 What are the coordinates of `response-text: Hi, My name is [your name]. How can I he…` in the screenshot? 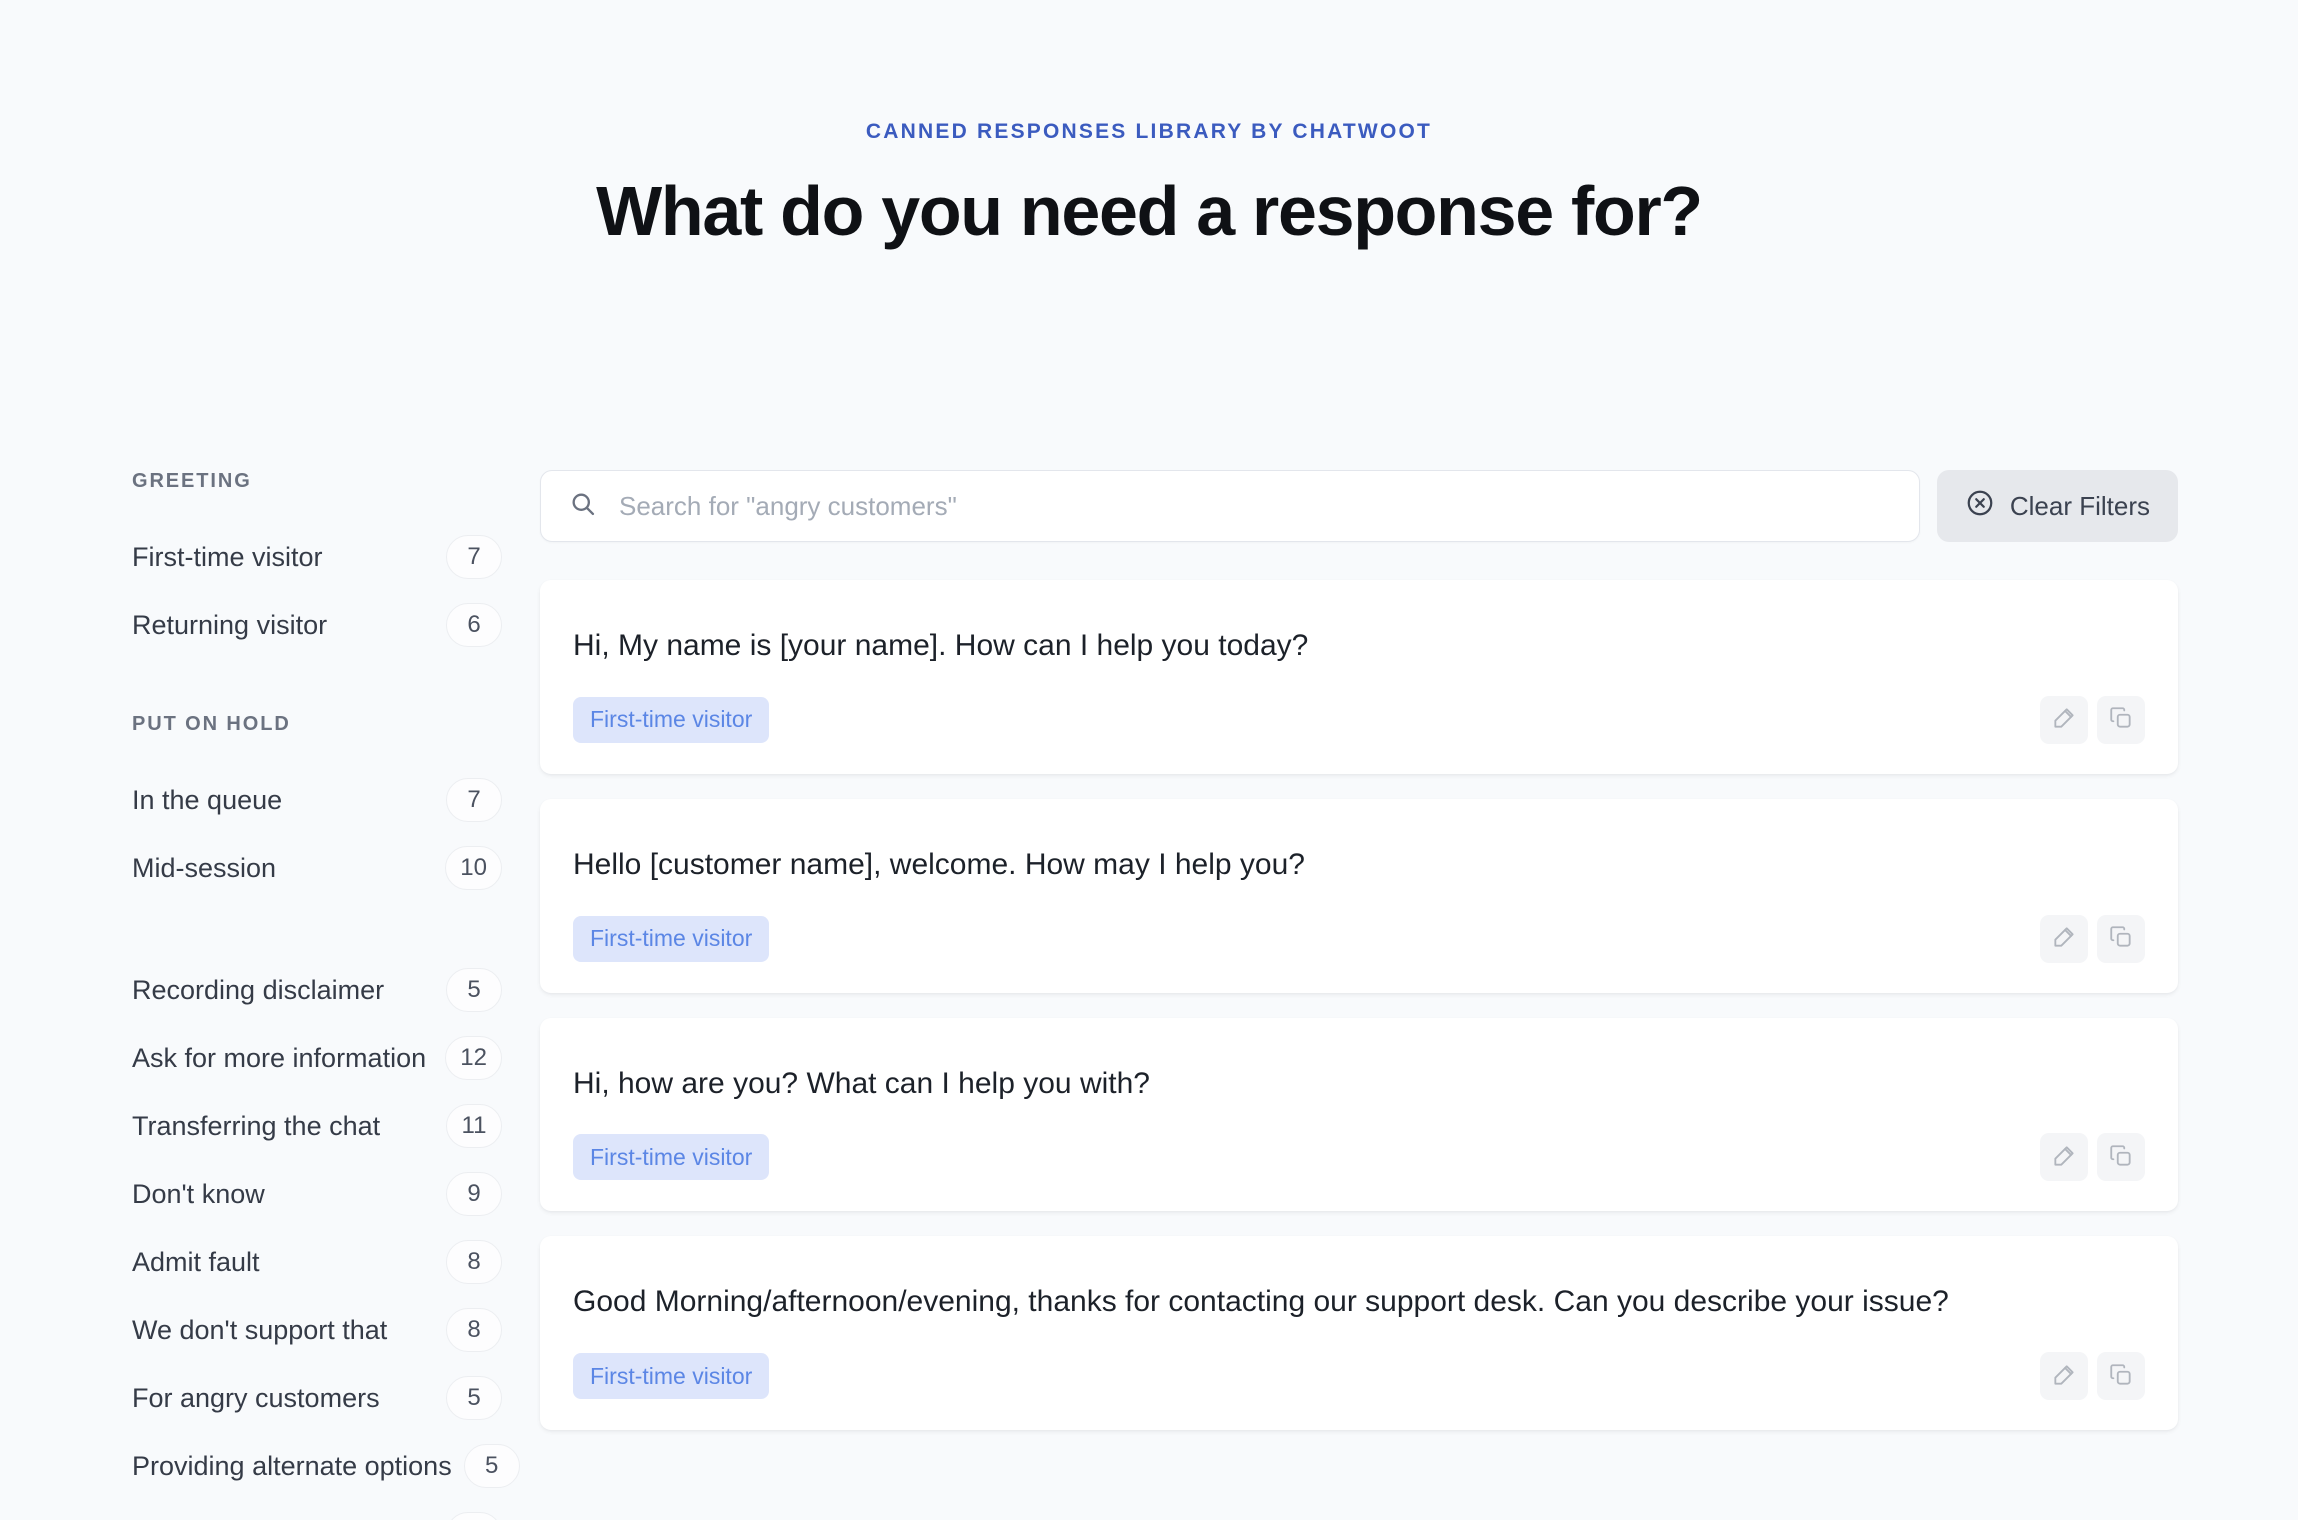 It's located at (941, 645).